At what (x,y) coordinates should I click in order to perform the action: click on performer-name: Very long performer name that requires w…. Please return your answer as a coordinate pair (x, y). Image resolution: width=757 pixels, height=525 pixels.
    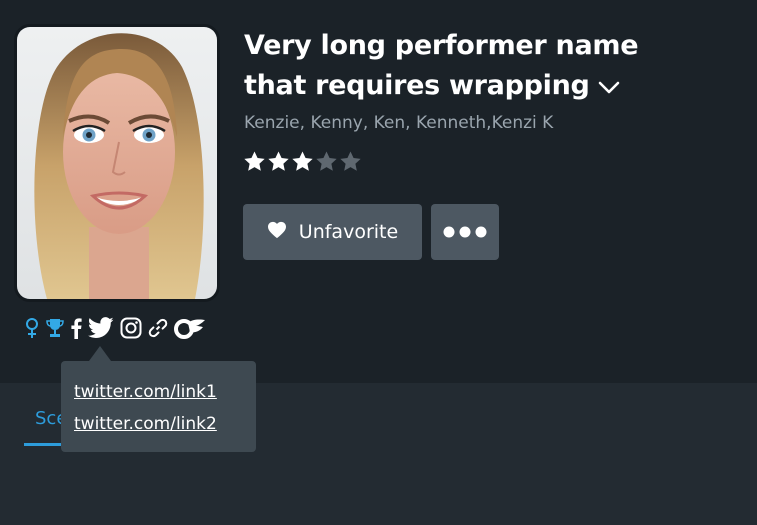
    Looking at the image, I should click on (454, 66).